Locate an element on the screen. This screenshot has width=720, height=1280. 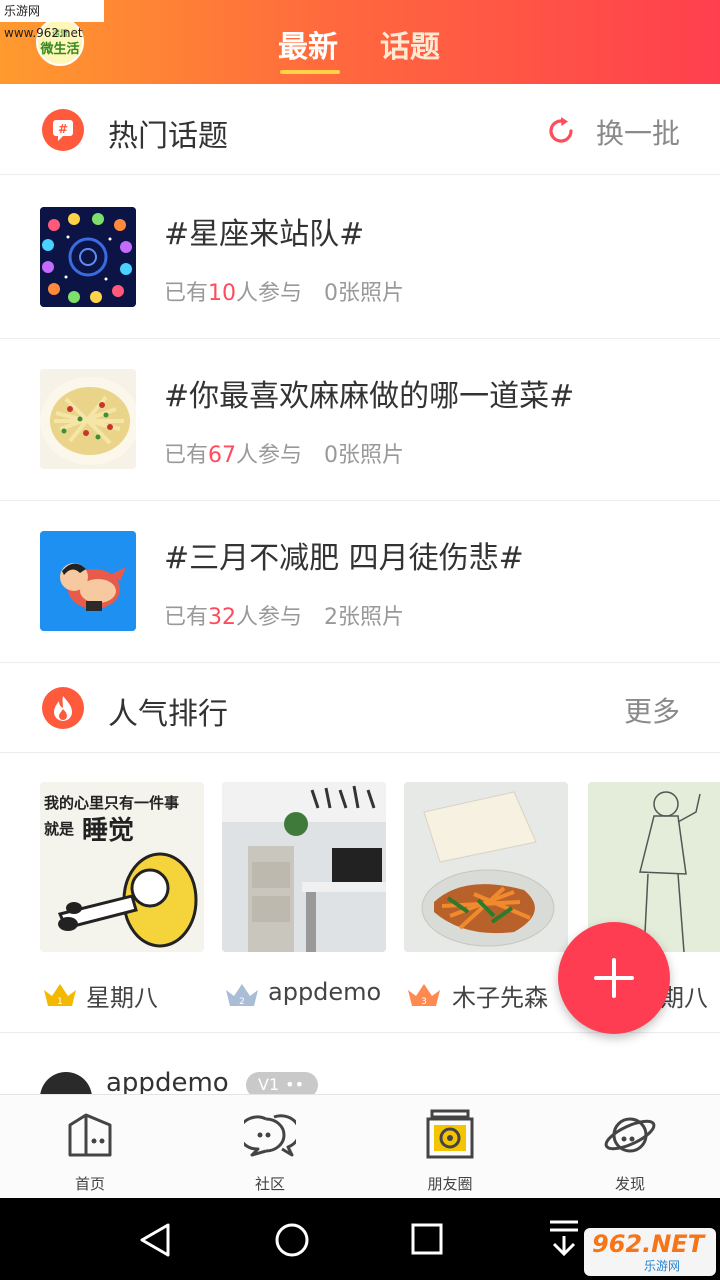
rank-1-crown-icon: 1 is located at coordinates (60, 997).